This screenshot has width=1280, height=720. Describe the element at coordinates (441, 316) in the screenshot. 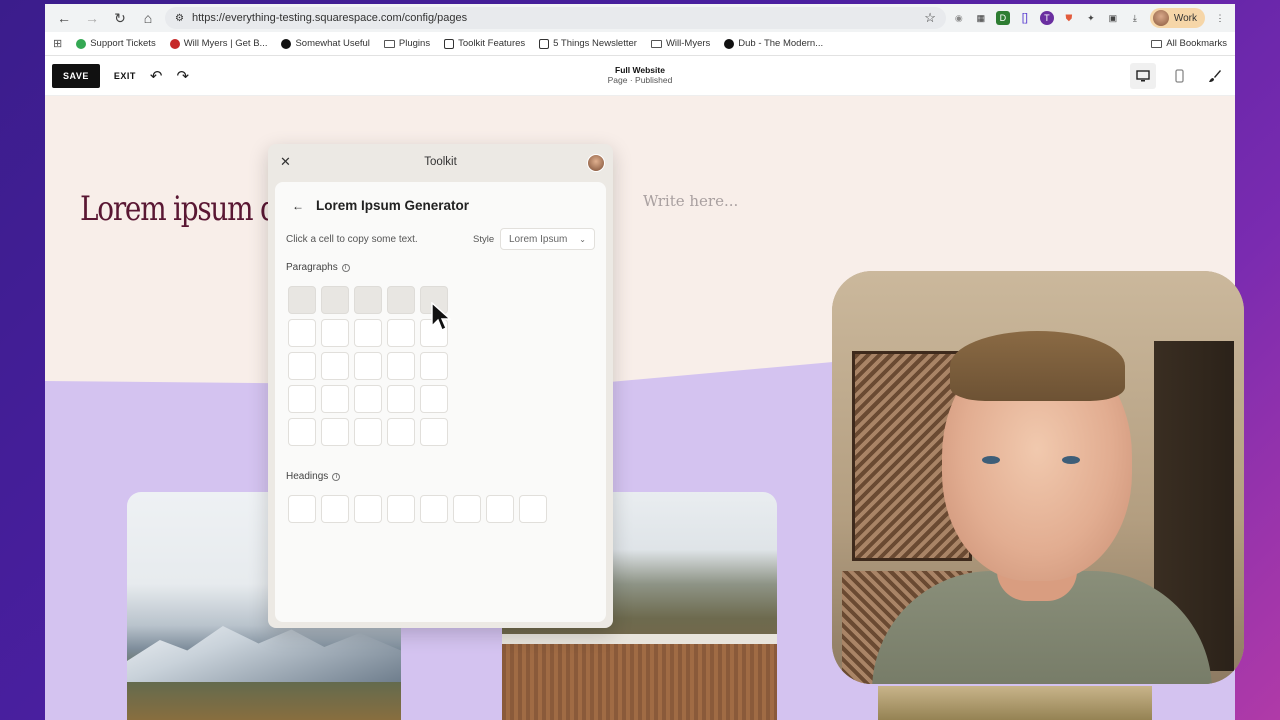

I see `mouse-cursor-icon` at that location.